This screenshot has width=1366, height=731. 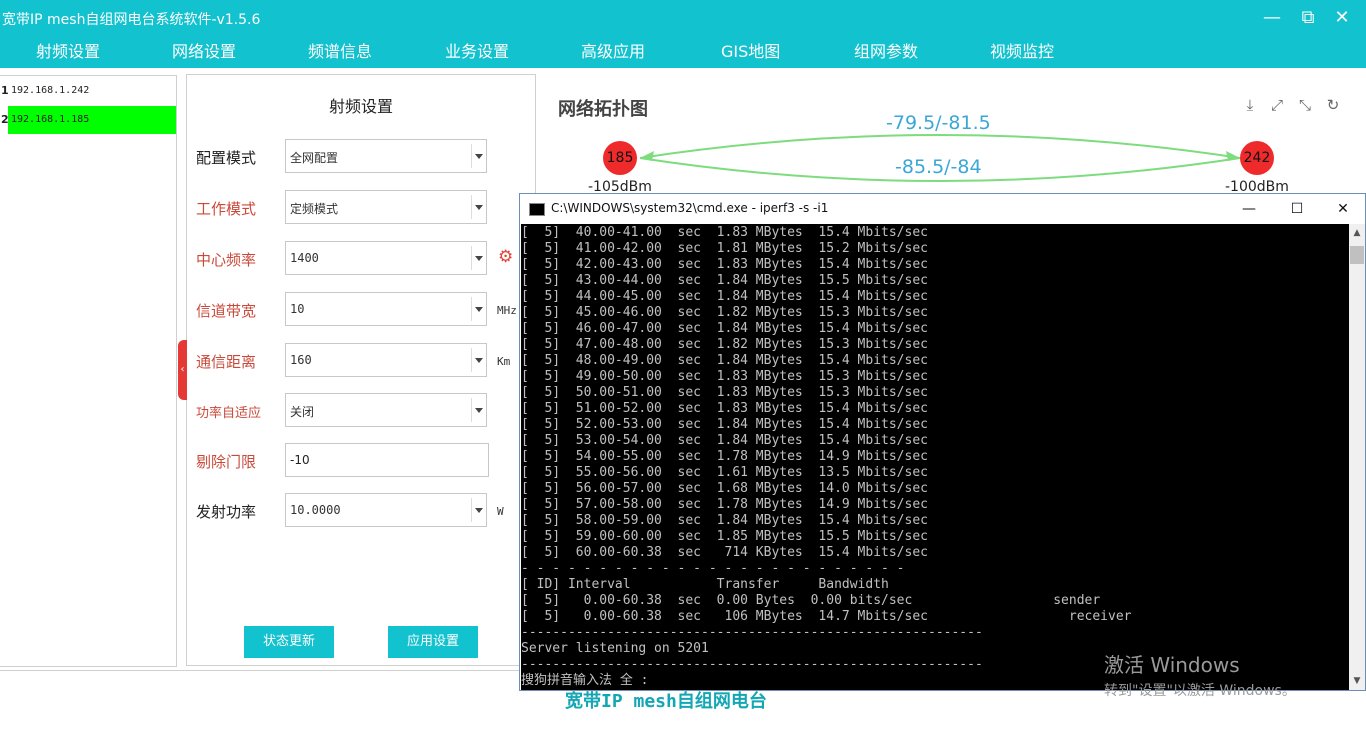 What do you see at coordinates (226, 311) in the screenshot?
I see `channel-bw-label: 信道带宽` at bounding box center [226, 311].